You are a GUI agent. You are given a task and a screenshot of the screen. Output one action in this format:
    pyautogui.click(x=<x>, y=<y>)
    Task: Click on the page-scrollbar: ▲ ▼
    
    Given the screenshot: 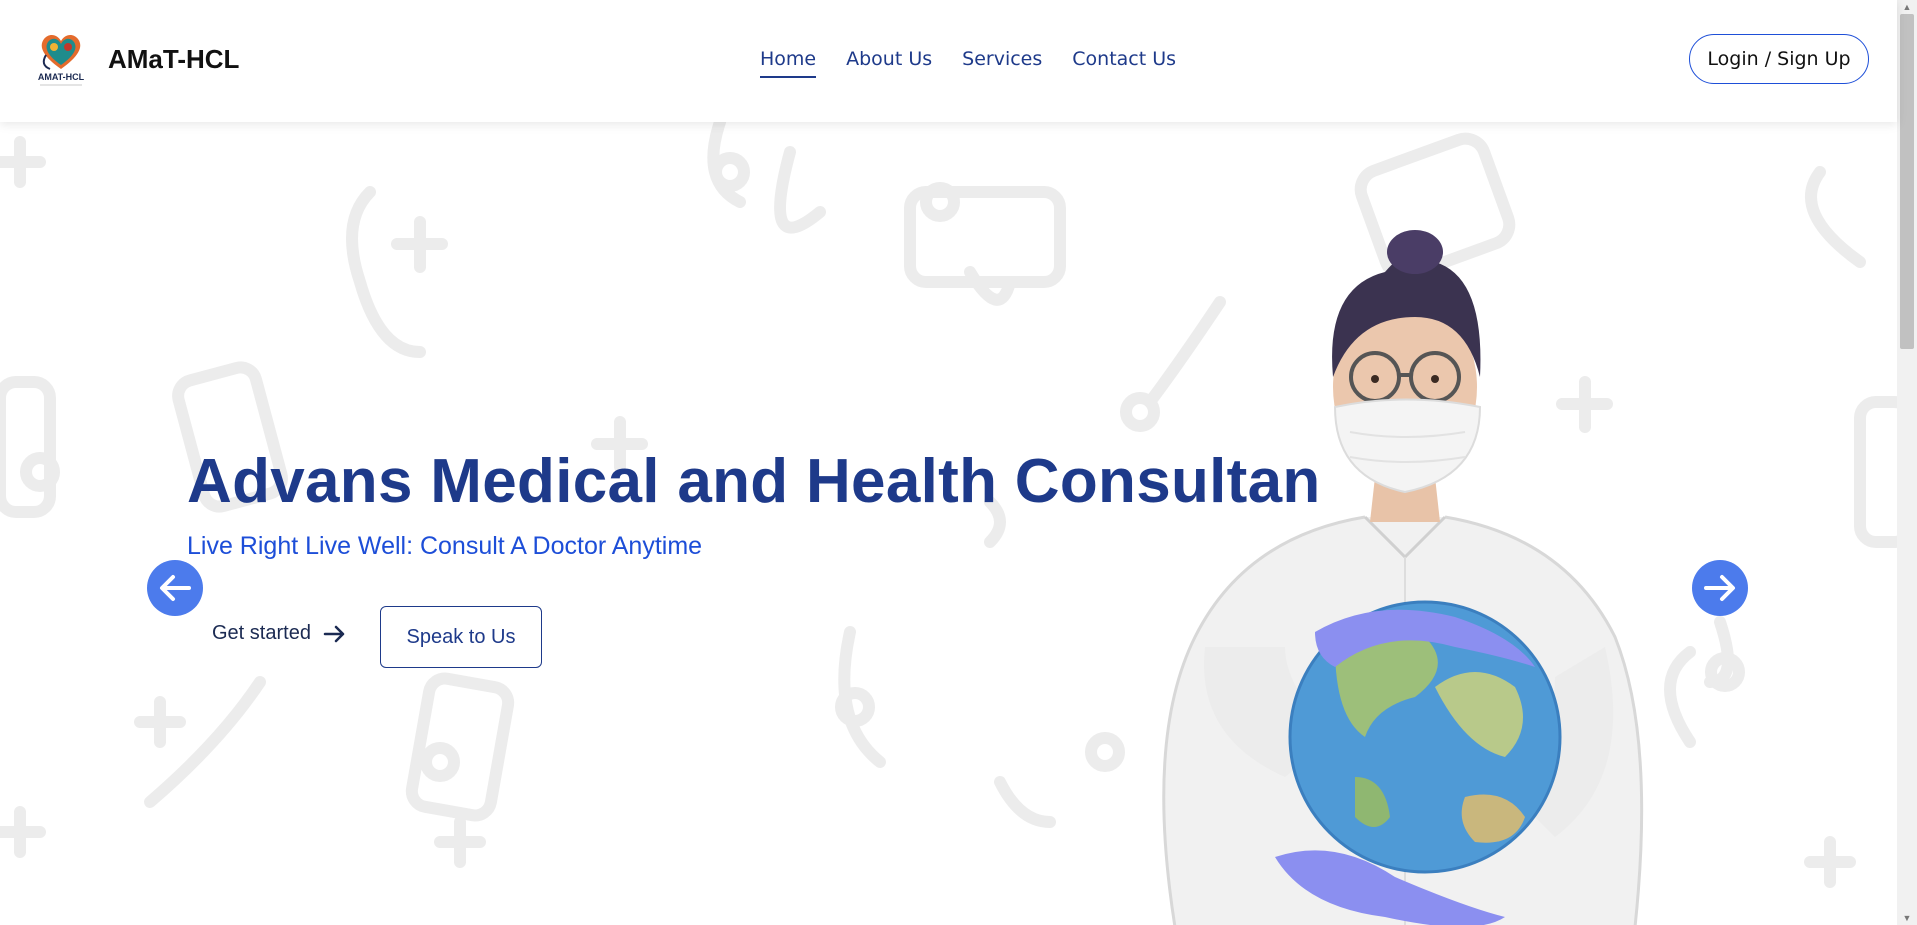 What is the action you would take?
    pyautogui.click(x=1907, y=462)
    